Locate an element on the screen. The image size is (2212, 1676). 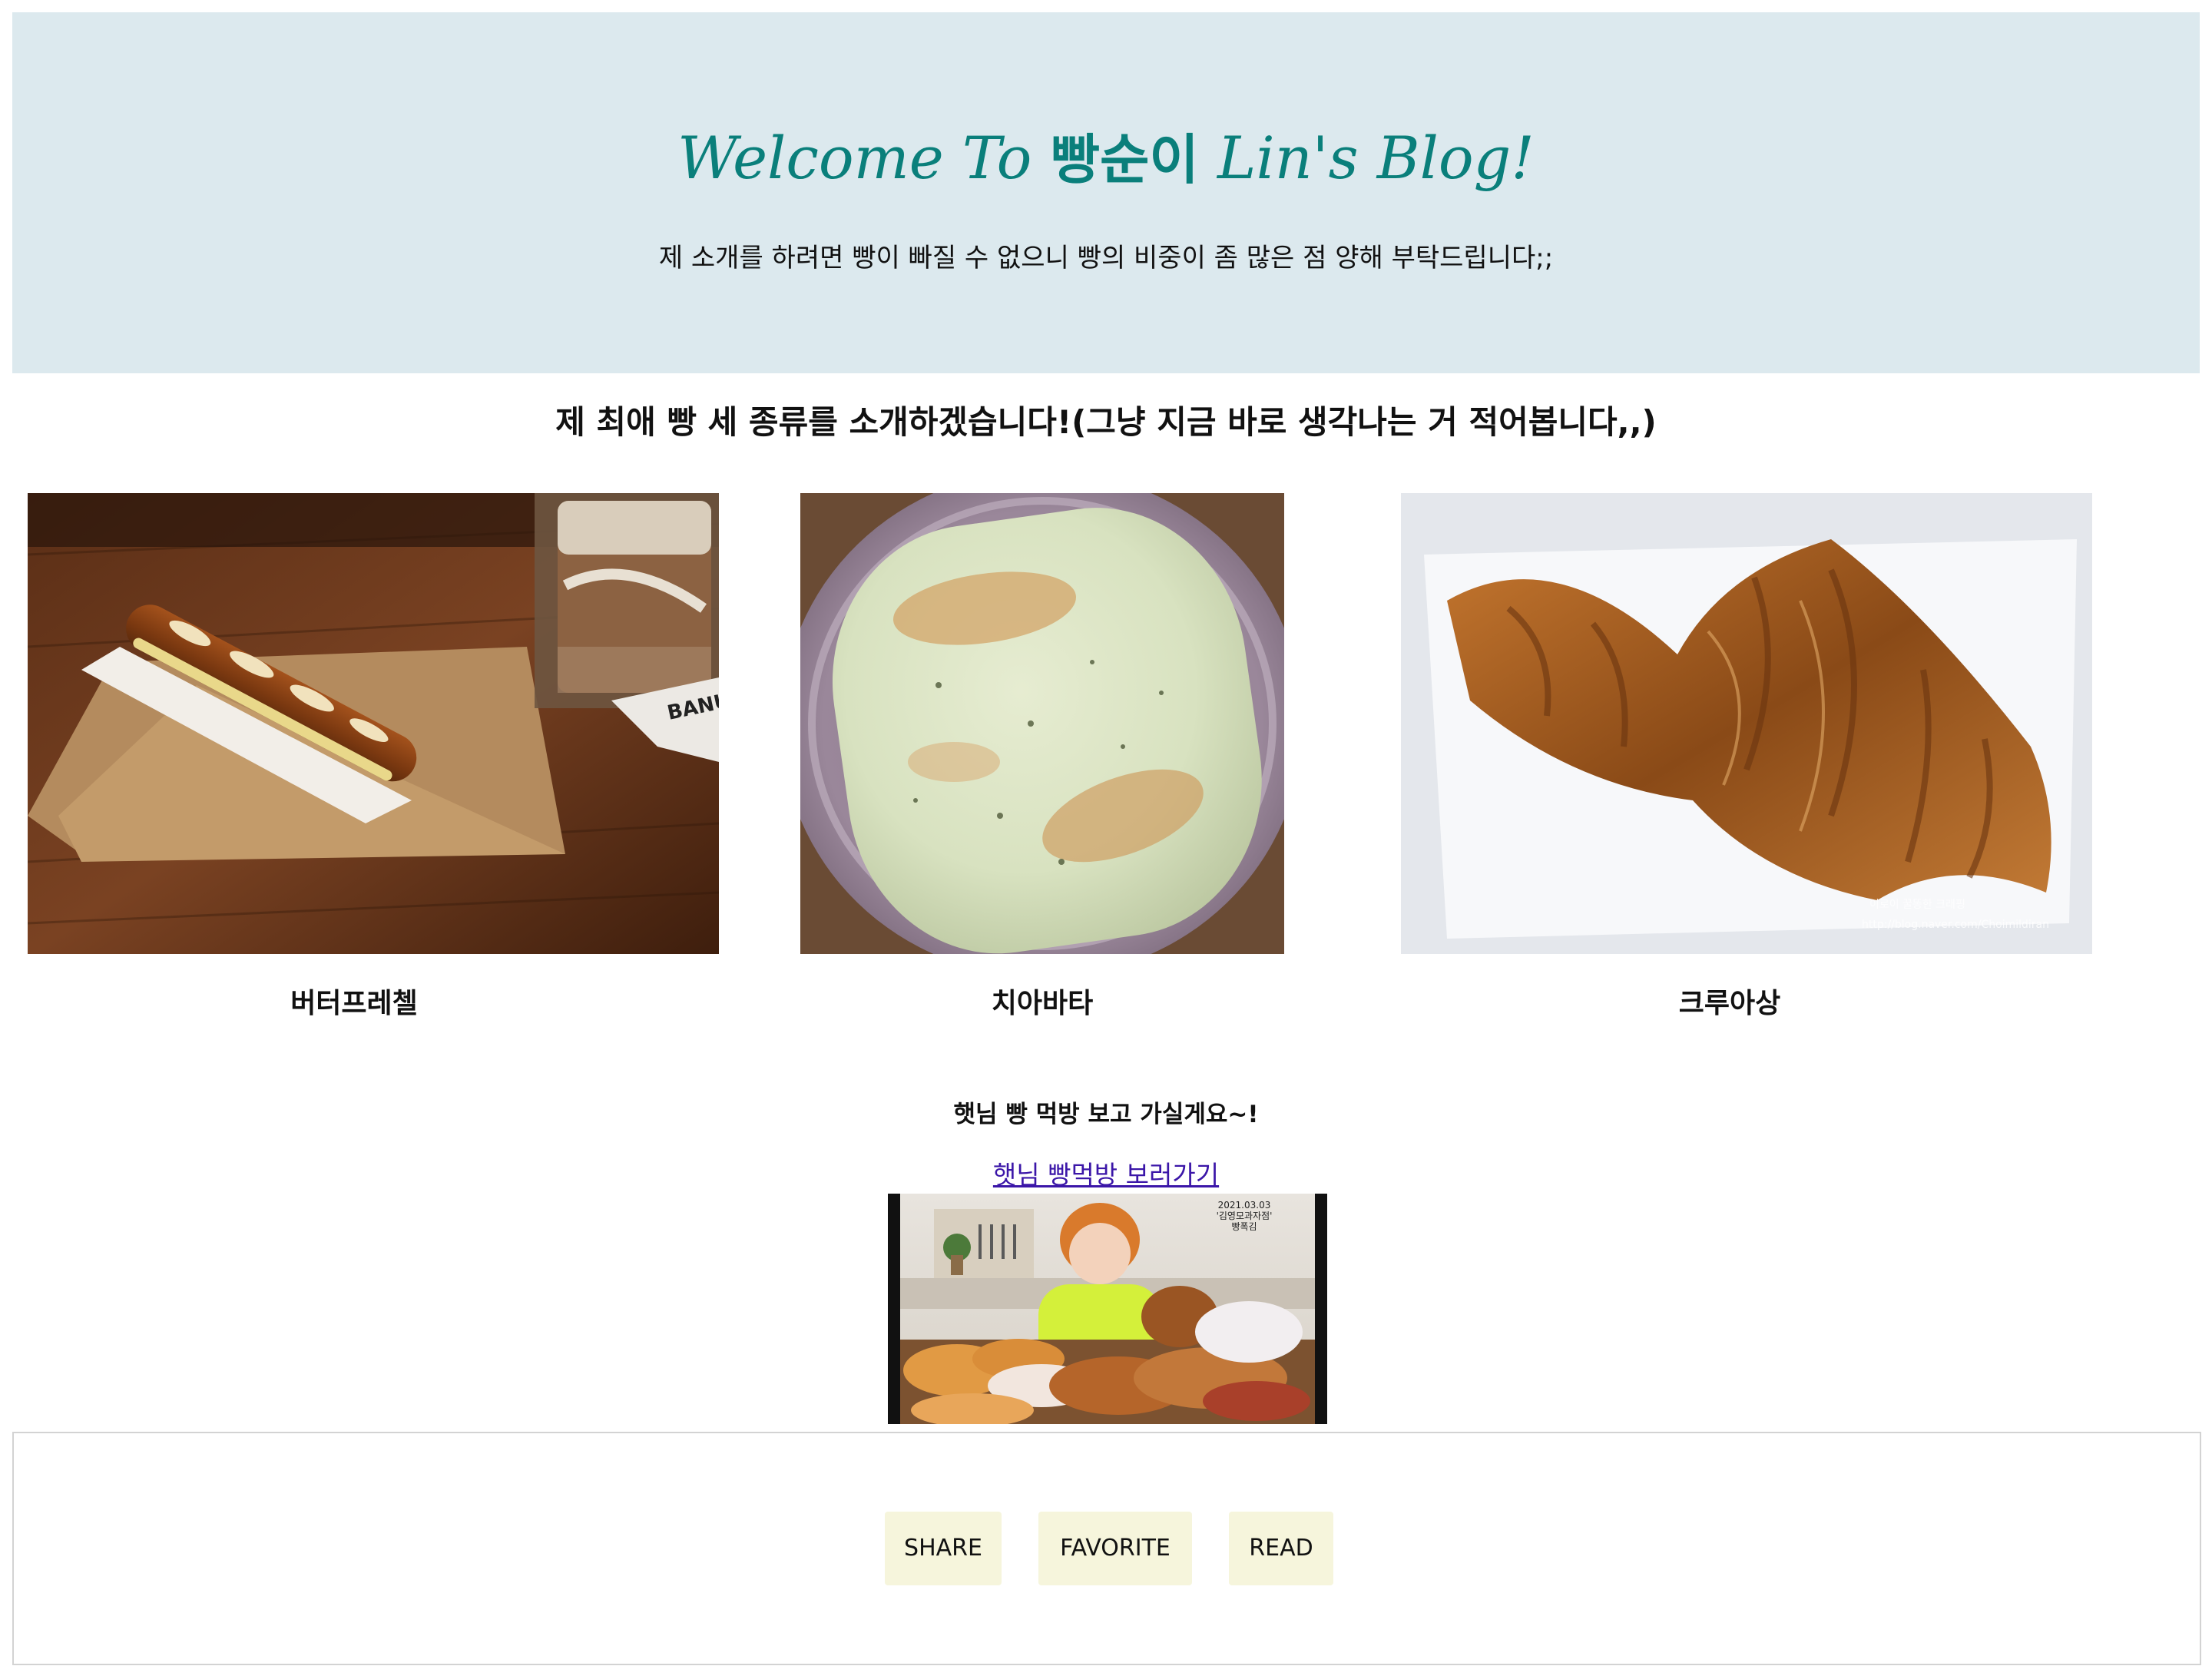
title-name: 빵순이 is located at coordinates (1125, 159).